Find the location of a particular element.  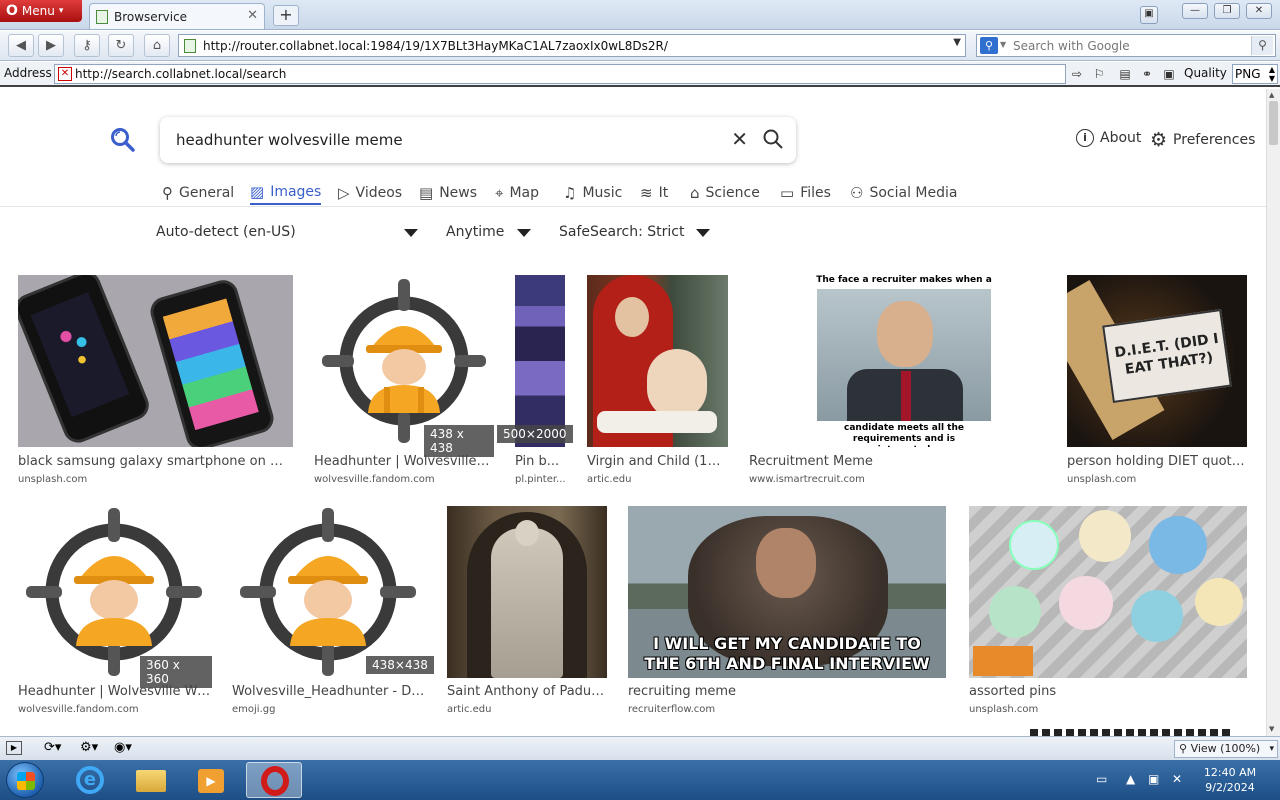

keyboard-icon: ▭ is located at coordinates (1101, 779).